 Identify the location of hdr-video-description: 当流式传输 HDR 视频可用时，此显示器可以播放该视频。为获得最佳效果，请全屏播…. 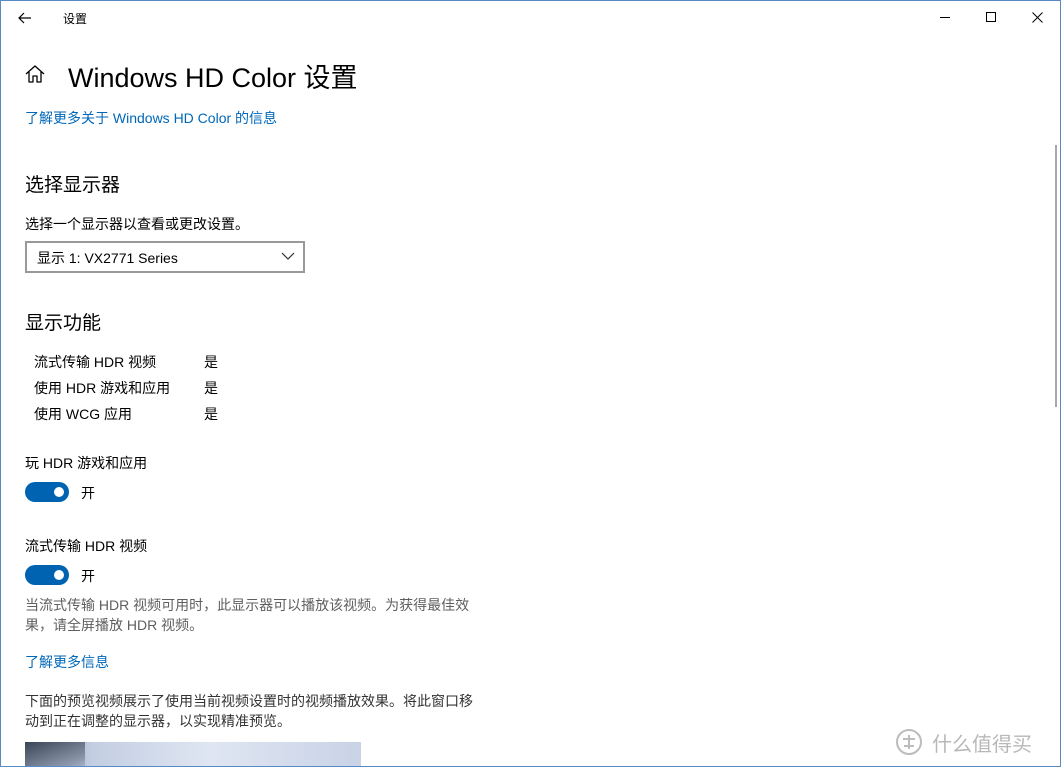
(247, 615).